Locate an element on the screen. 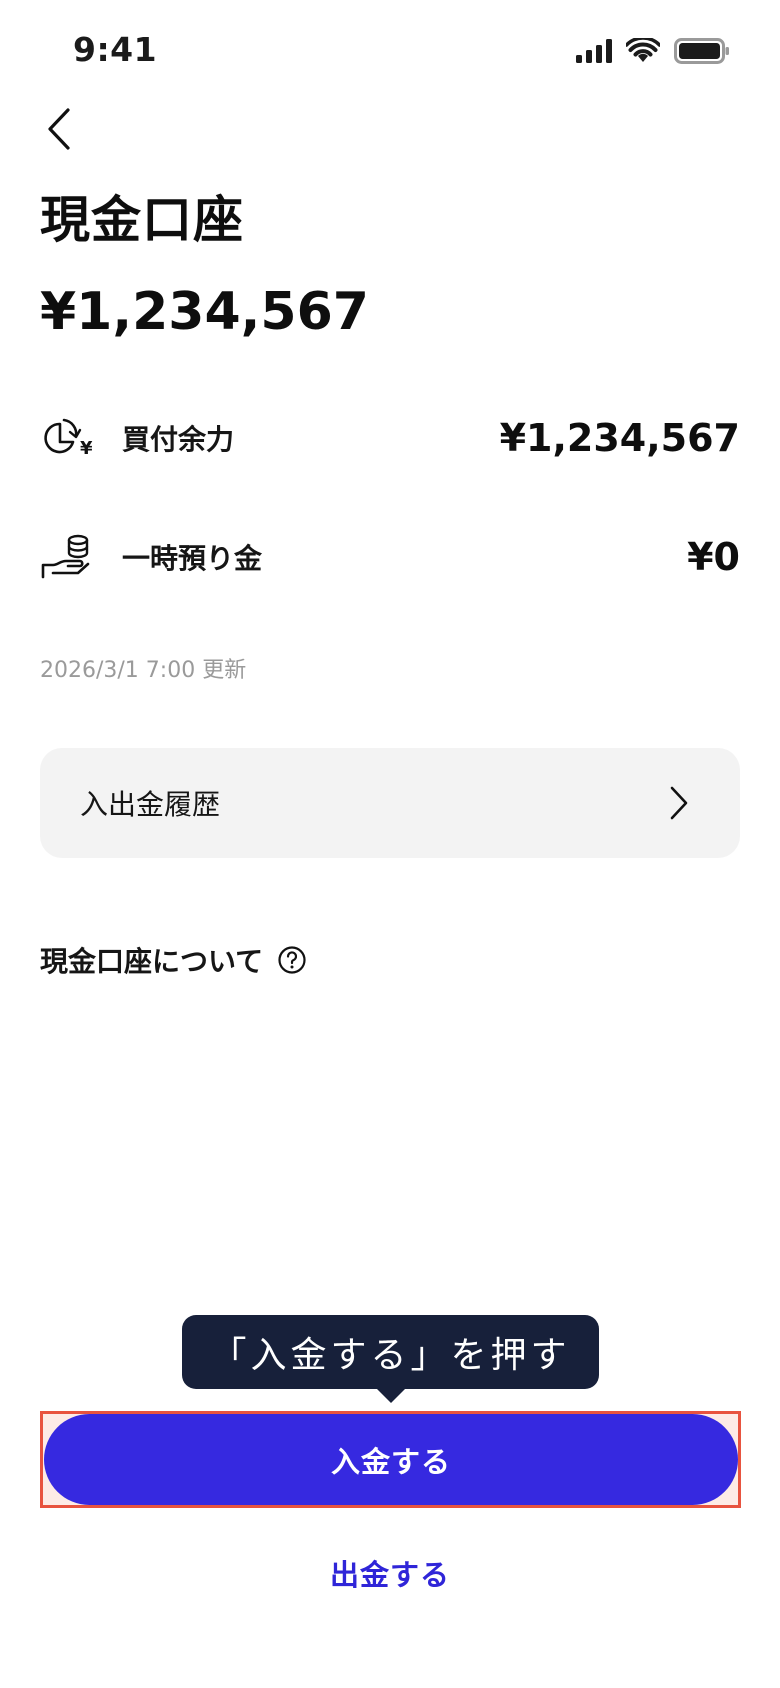 The width and height of the screenshot is (780, 1688). chevron-right-icon is located at coordinates (682, 803).